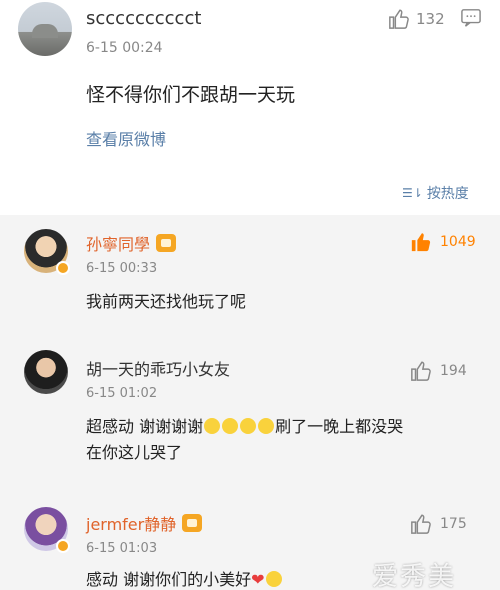 This screenshot has width=500, height=590. I want to click on post-like-count: 132, so click(430, 19).